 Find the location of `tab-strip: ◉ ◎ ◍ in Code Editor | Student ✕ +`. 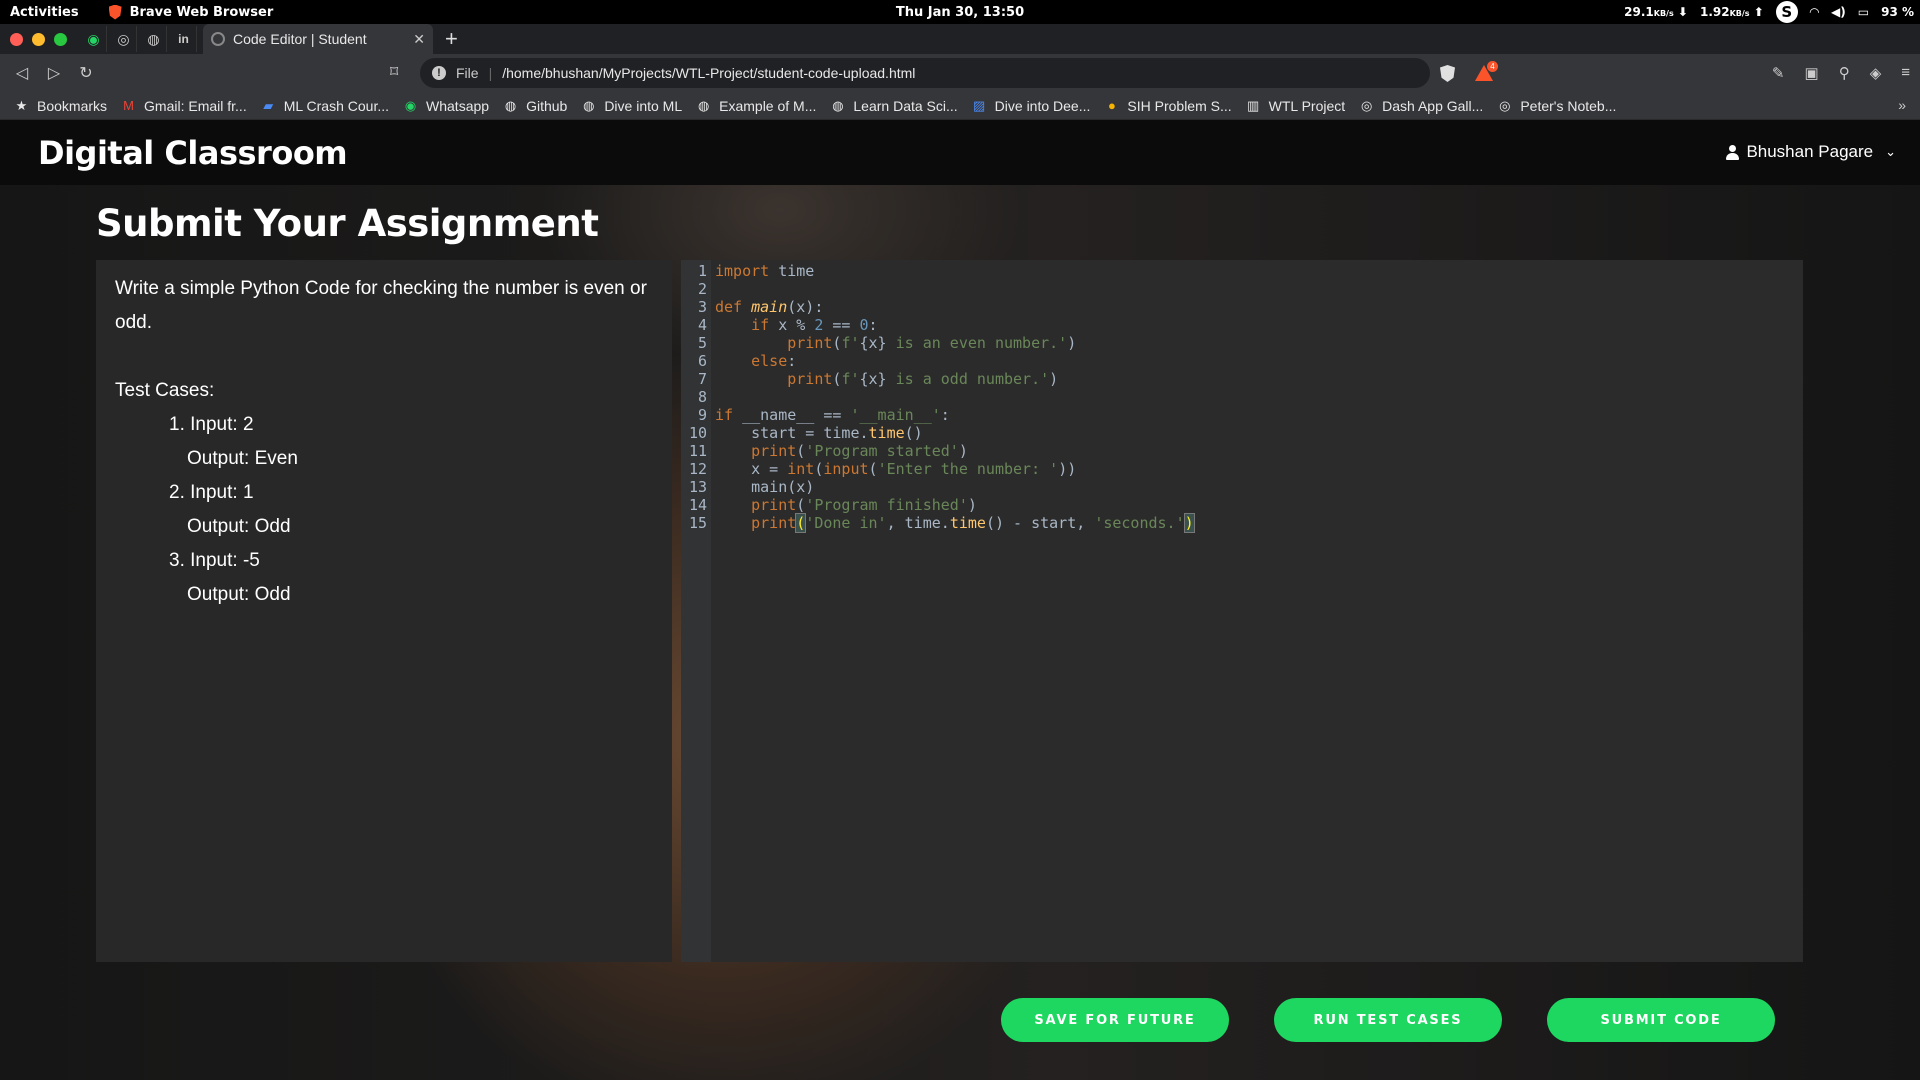

tab-strip: ◉ ◎ ◍ in Code Editor | Student ✕ + is located at coordinates (960, 39).